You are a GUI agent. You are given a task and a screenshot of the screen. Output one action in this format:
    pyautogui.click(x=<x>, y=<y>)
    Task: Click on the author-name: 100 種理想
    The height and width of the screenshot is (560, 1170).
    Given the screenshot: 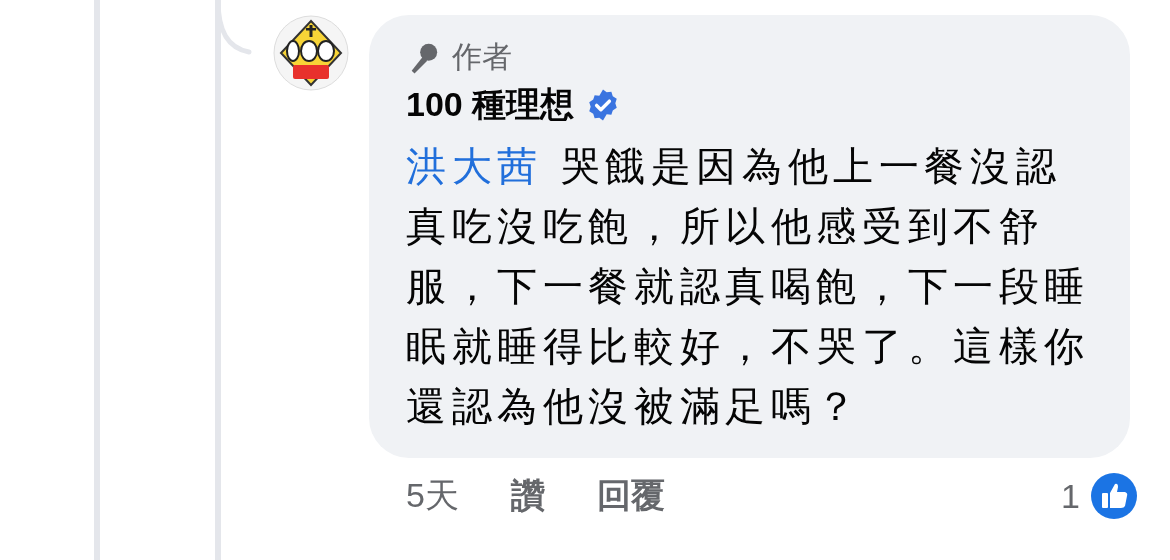 What is the action you would take?
    pyautogui.click(x=490, y=105)
    